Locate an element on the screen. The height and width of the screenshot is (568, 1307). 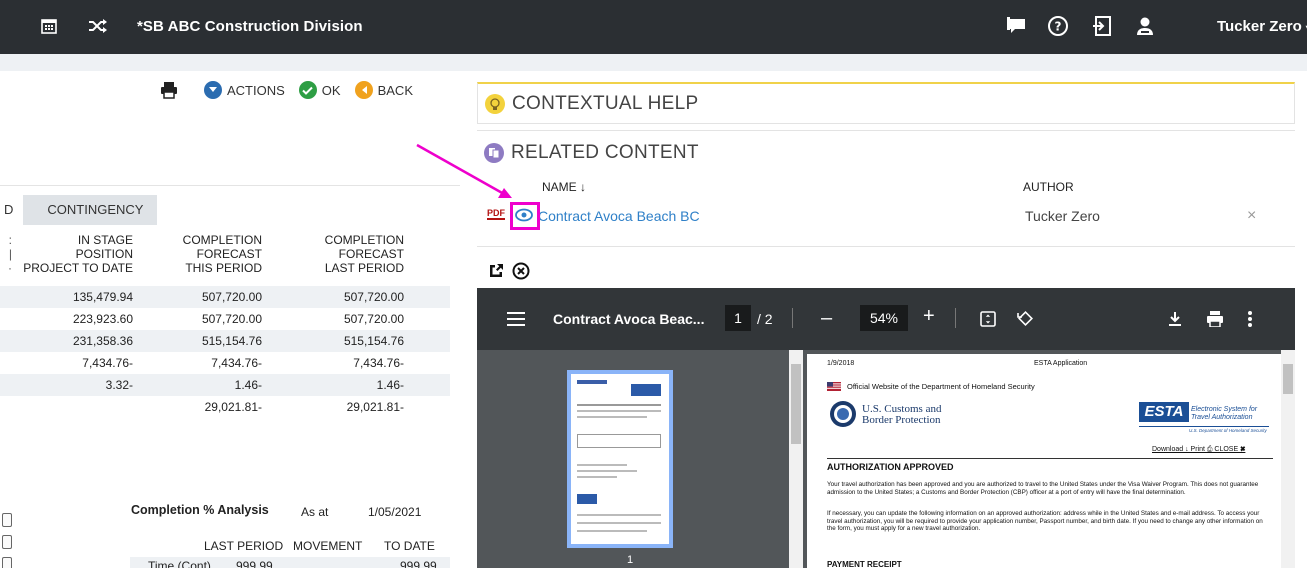
related-content-header: RELATED CONTENT is located at coordinates (886, 152).